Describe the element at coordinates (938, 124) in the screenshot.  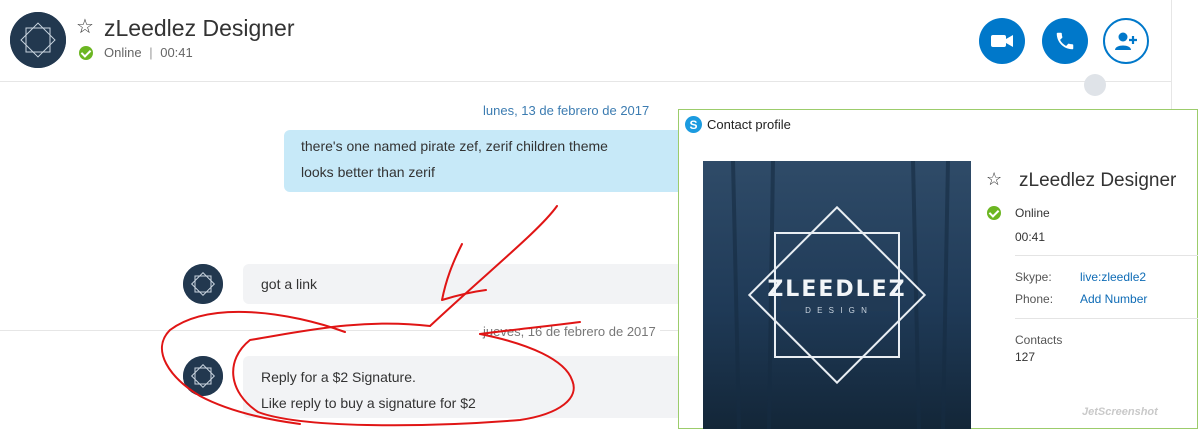
I see `profile-titlebar: S Contact profile` at that location.